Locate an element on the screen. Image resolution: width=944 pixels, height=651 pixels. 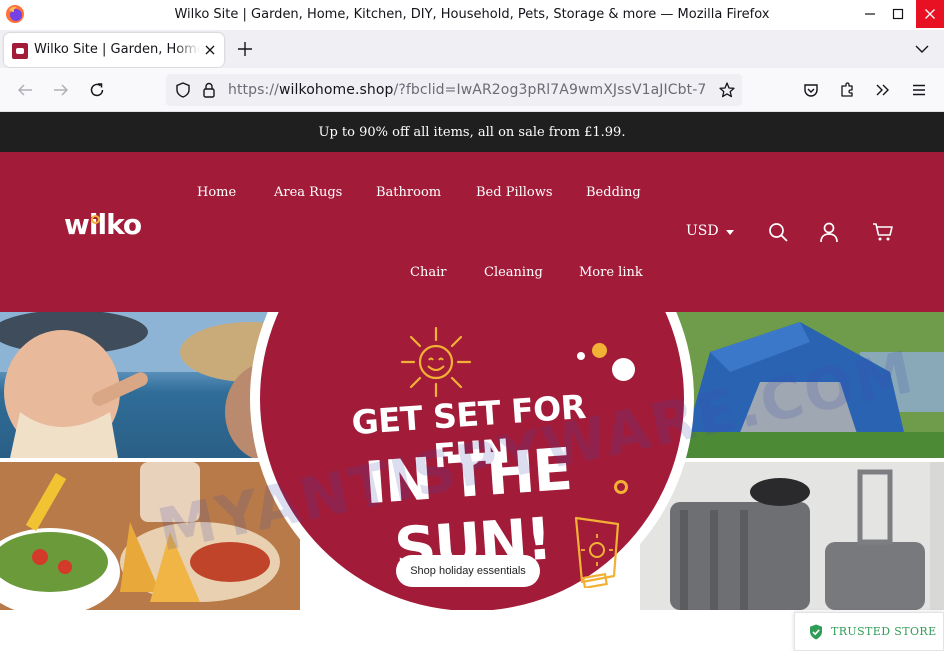
pocket-icon is located at coordinates (811, 90).